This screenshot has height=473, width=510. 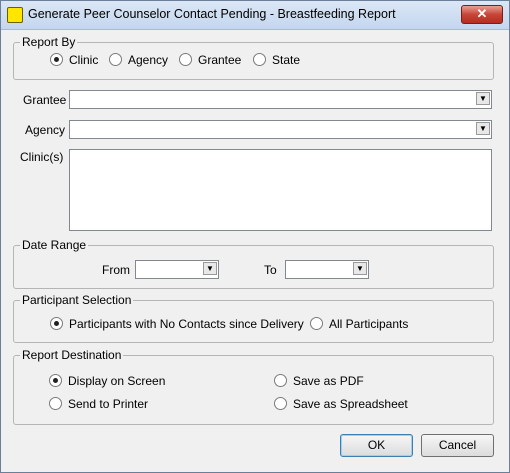 I want to click on app-icon, so click(x=15, y=15).